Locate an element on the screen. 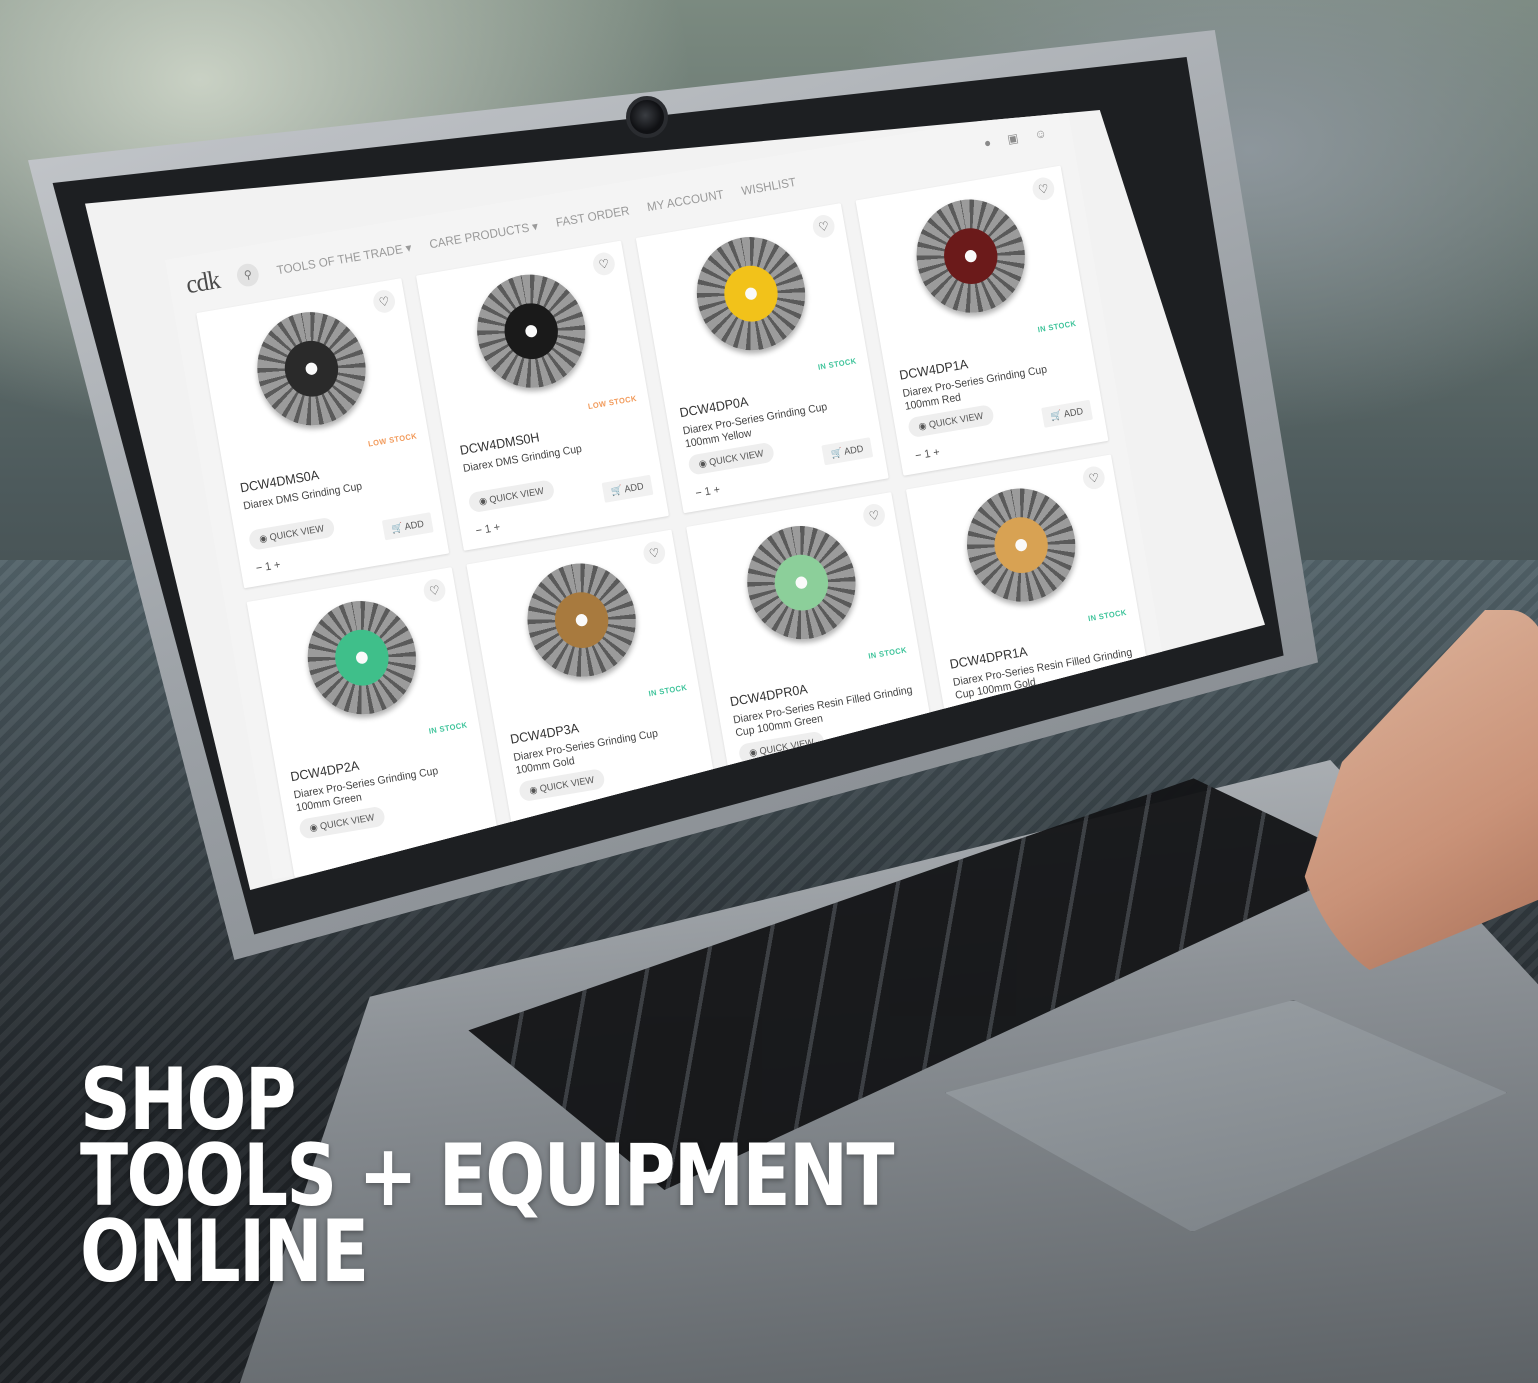 Image resolution: width=1538 pixels, height=1383 pixels. webcam is located at coordinates (647, 117).